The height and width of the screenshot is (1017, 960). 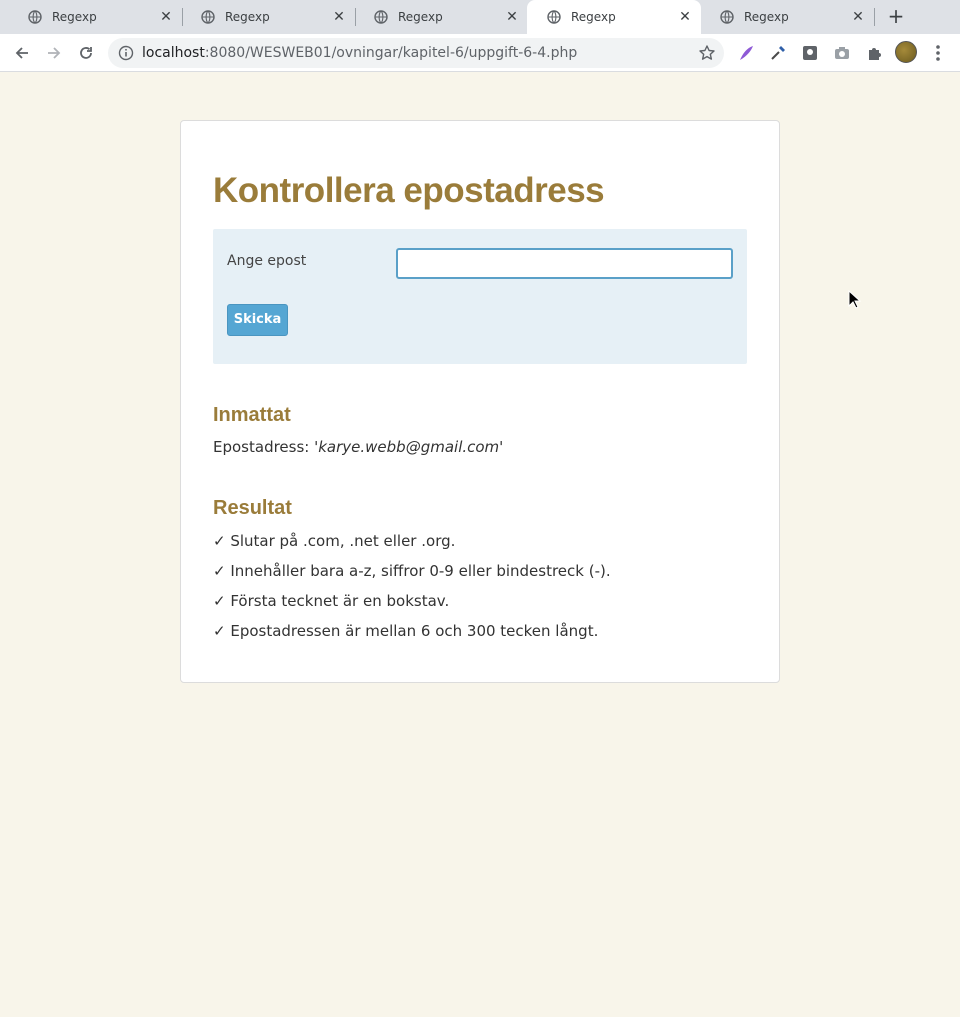 What do you see at coordinates (409, 447) in the screenshot?
I see `entered-email-value: 'karye.webb@gmail.com'` at bounding box center [409, 447].